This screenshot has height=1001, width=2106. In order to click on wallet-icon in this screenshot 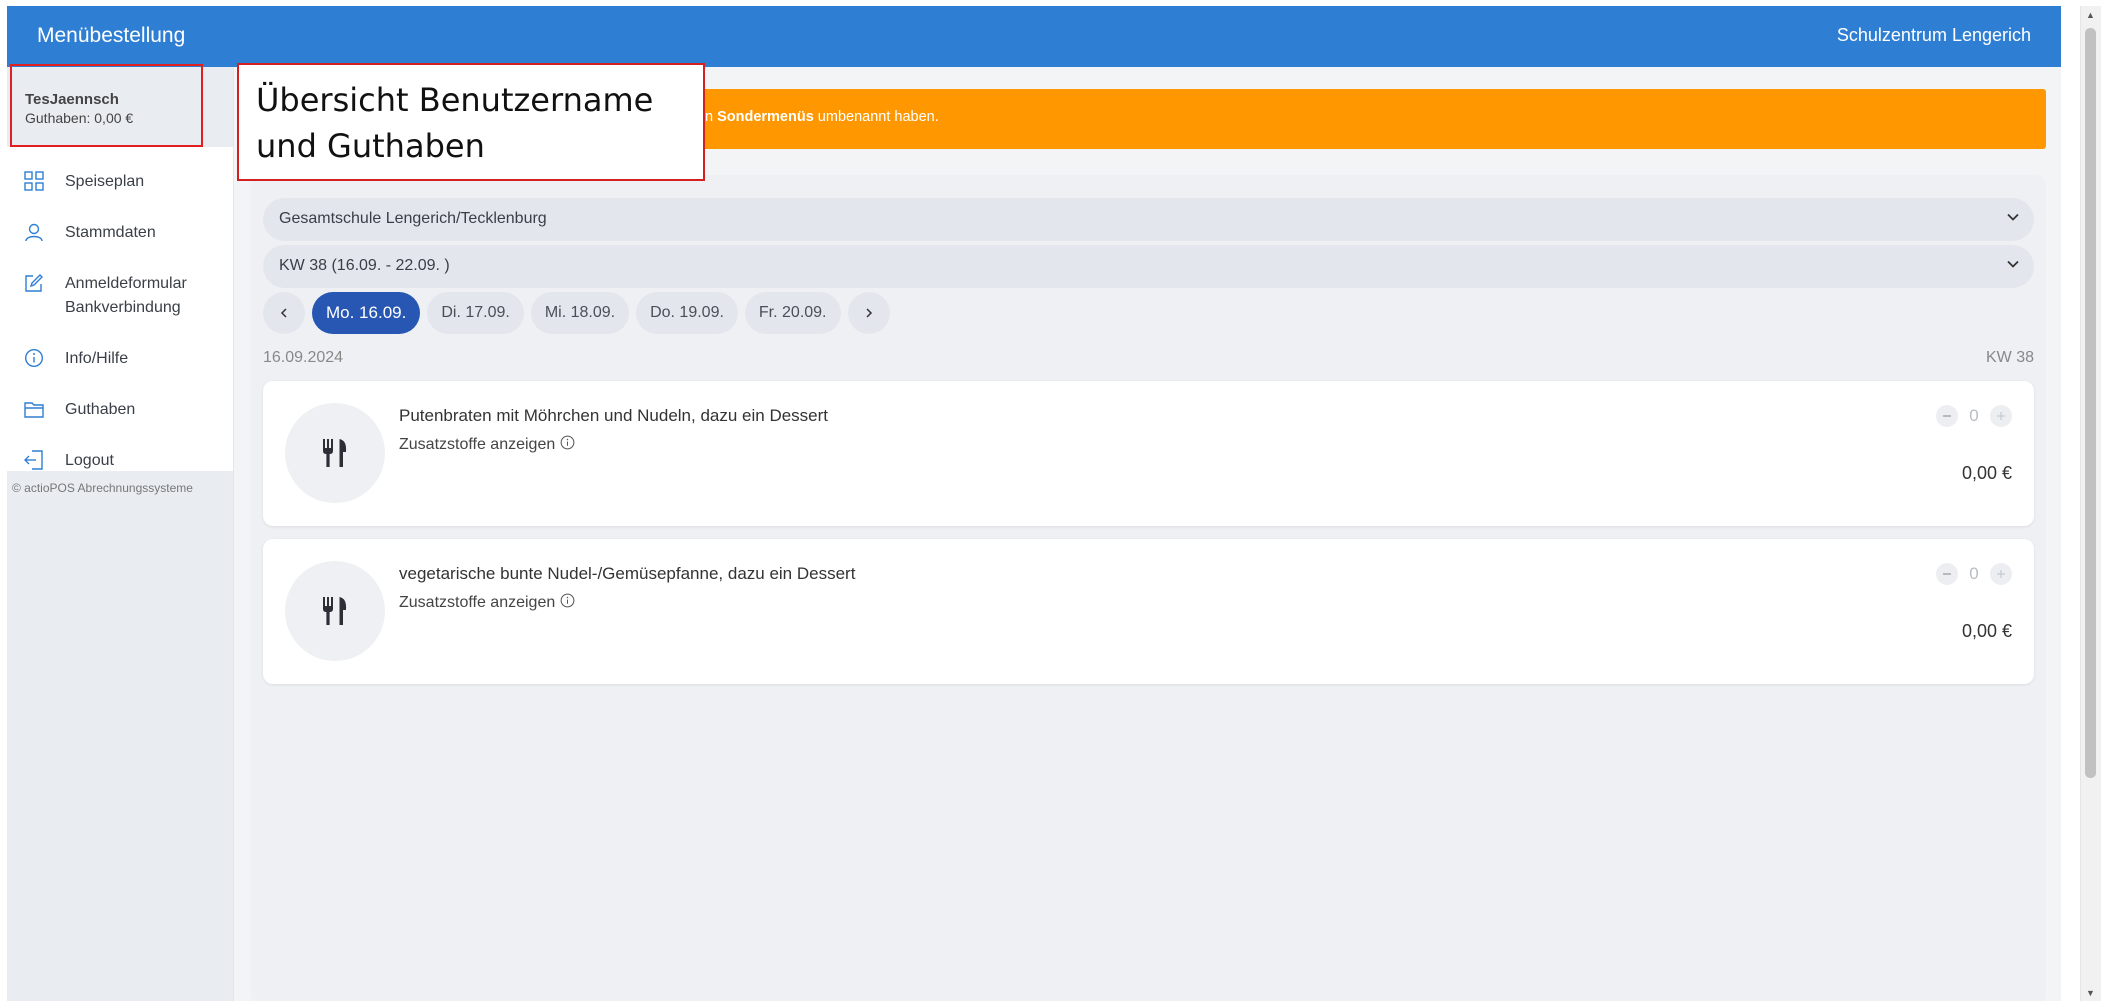, I will do `click(34, 409)`.